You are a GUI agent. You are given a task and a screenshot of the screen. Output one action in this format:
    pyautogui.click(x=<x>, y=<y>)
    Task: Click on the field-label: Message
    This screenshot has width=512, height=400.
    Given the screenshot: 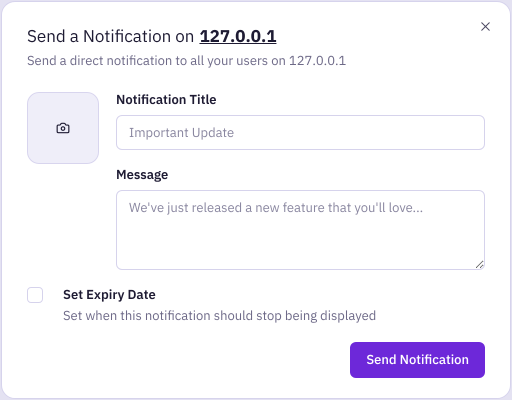 What is the action you would take?
    pyautogui.click(x=143, y=174)
    